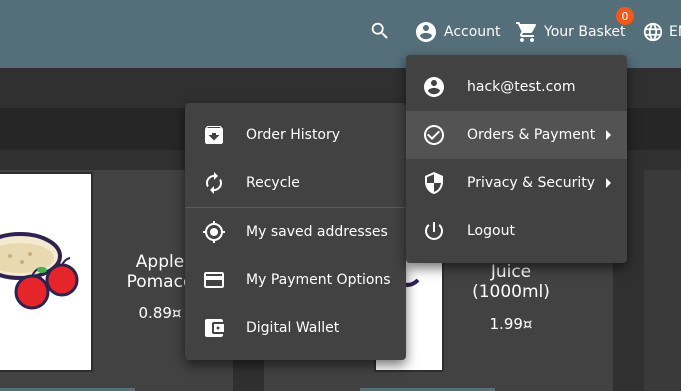 This screenshot has height=391, width=681. What do you see at coordinates (214, 328) in the screenshot?
I see `wallet-icon` at bounding box center [214, 328].